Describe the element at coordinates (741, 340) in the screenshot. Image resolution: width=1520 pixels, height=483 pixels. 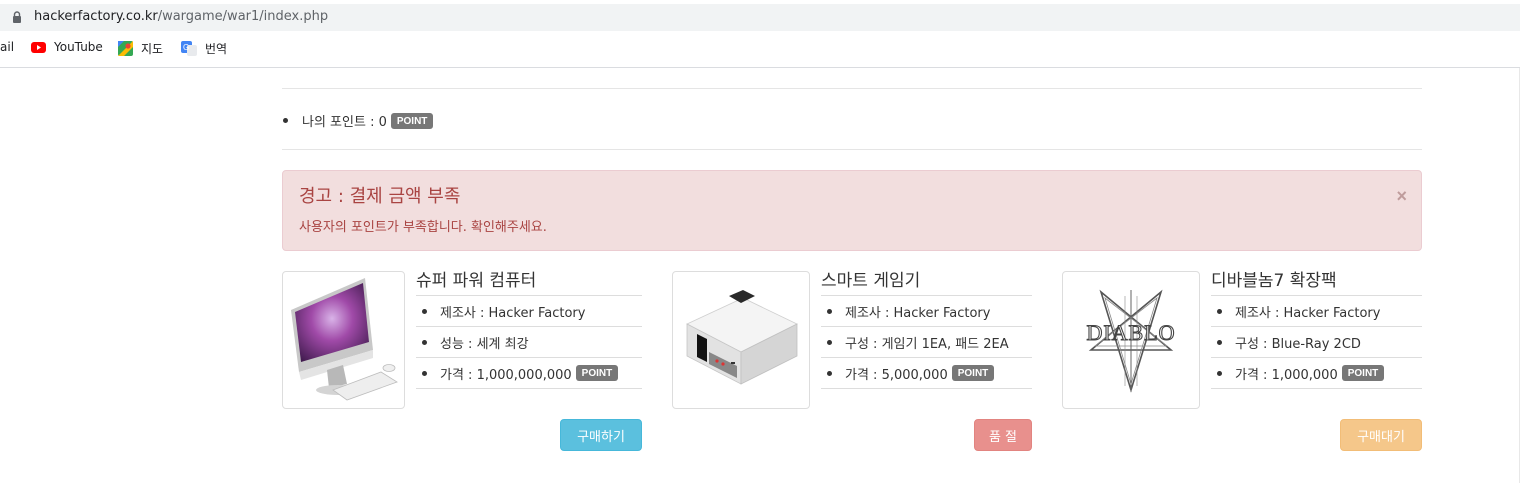
I see `product-image-game-console` at that location.